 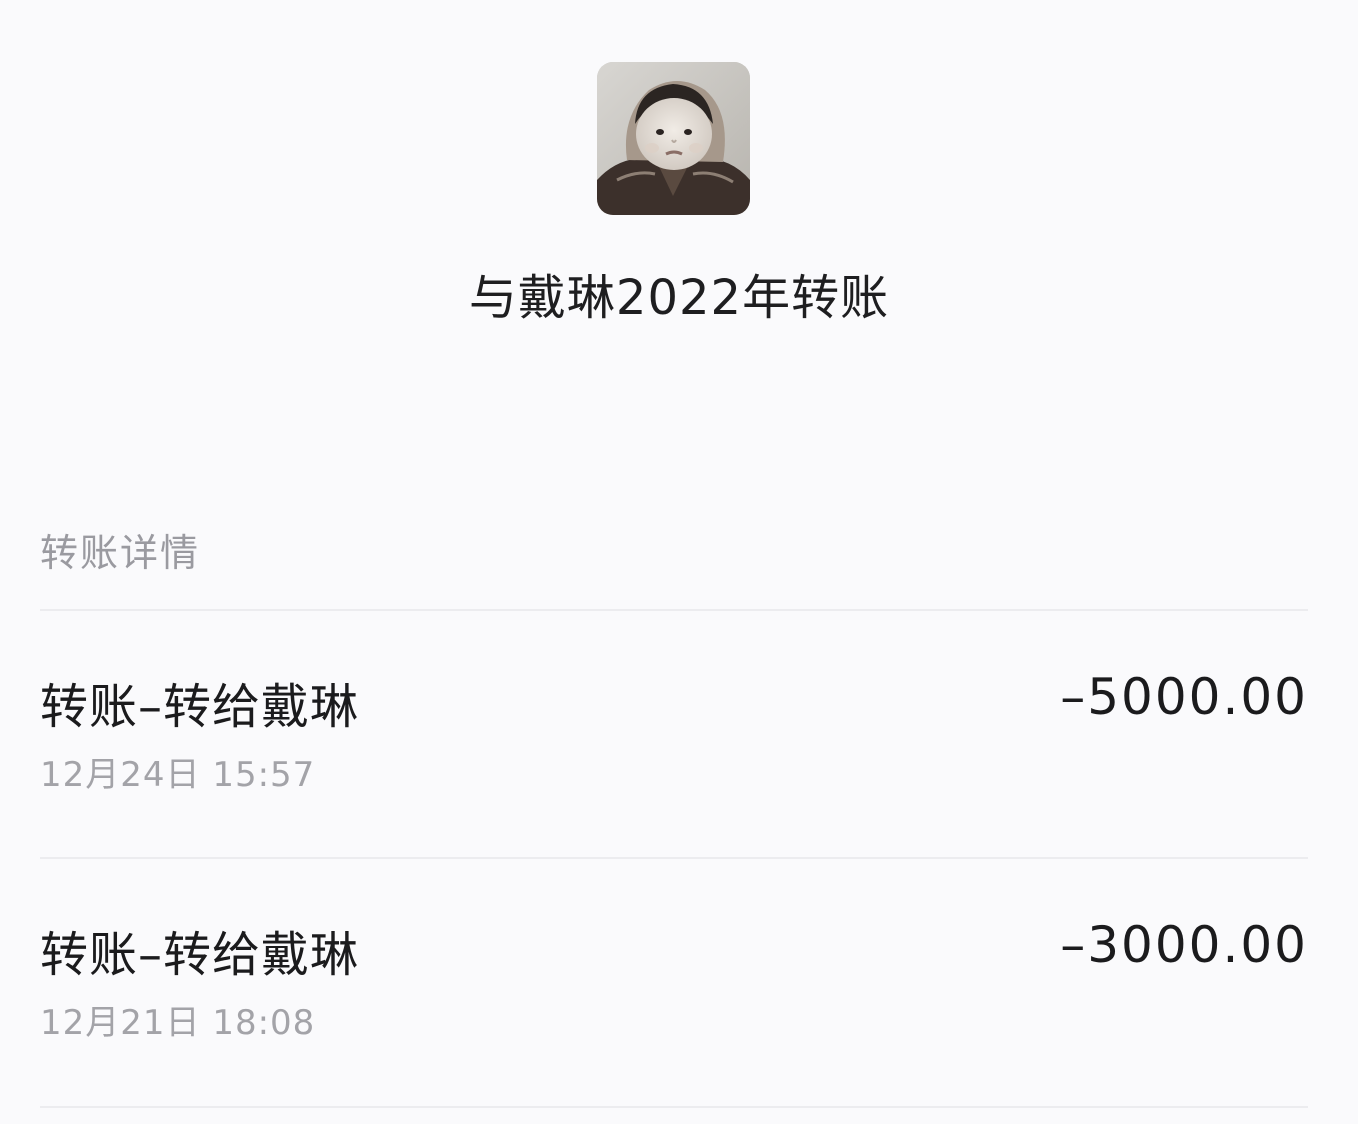 I want to click on child-portrait-icon, so click(x=673, y=138).